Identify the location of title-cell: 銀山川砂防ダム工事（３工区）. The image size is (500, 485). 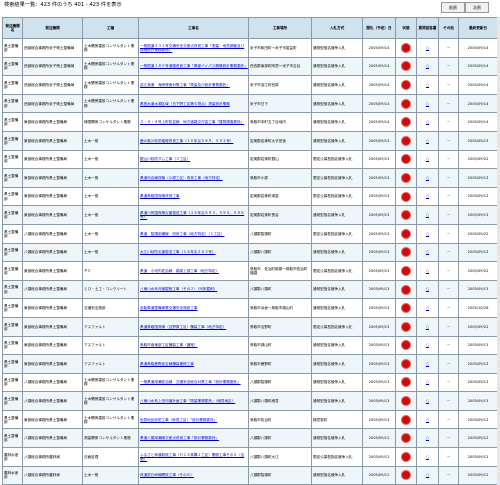
(193, 159).